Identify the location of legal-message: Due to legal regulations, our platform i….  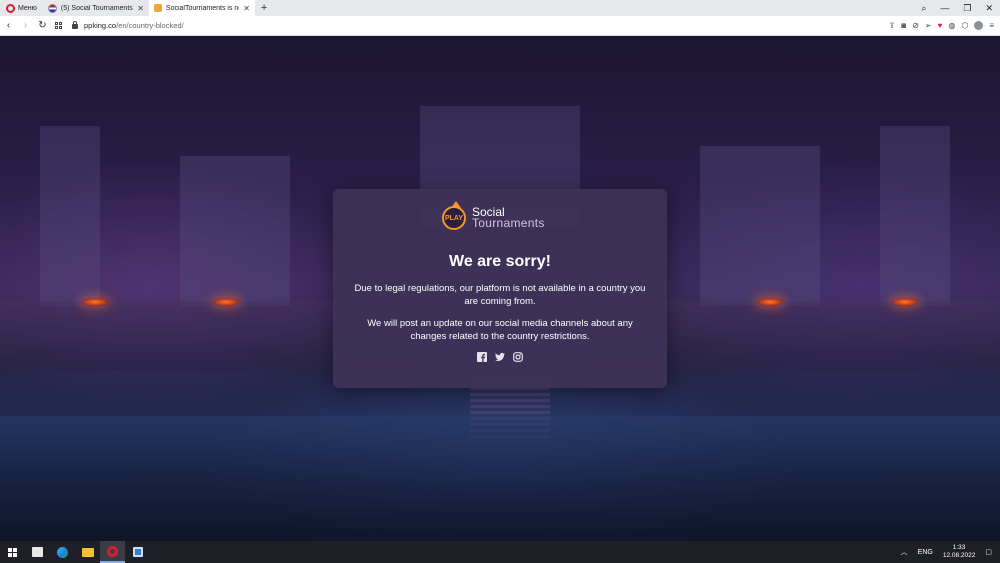
(500, 295).